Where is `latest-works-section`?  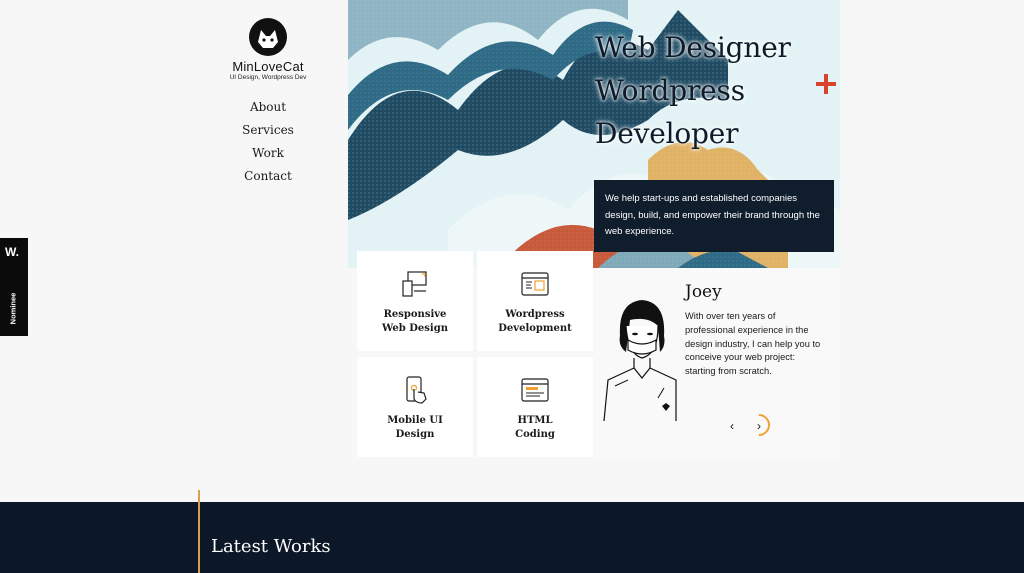
latest-works-section is located at coordinates (512, 537).